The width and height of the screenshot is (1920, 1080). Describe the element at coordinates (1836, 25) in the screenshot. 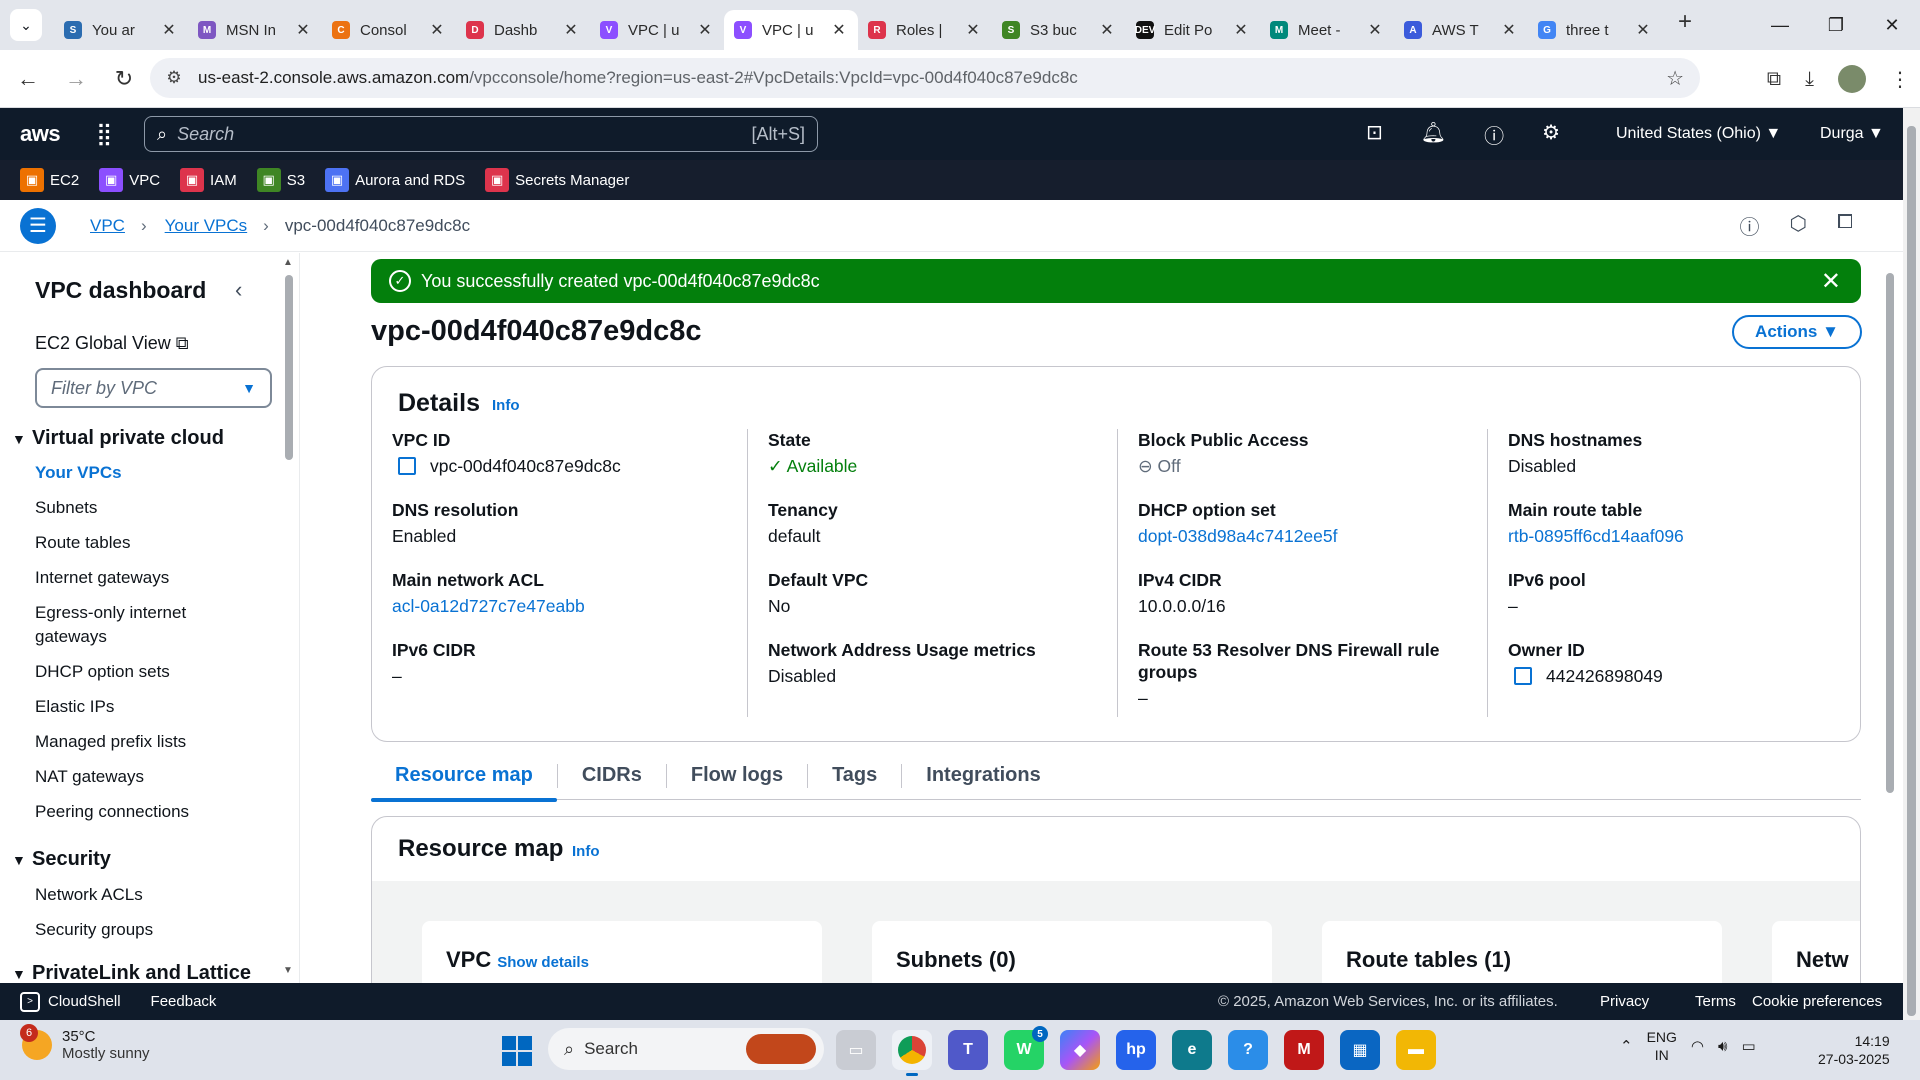

I see `restore-button: ❐` at that location.